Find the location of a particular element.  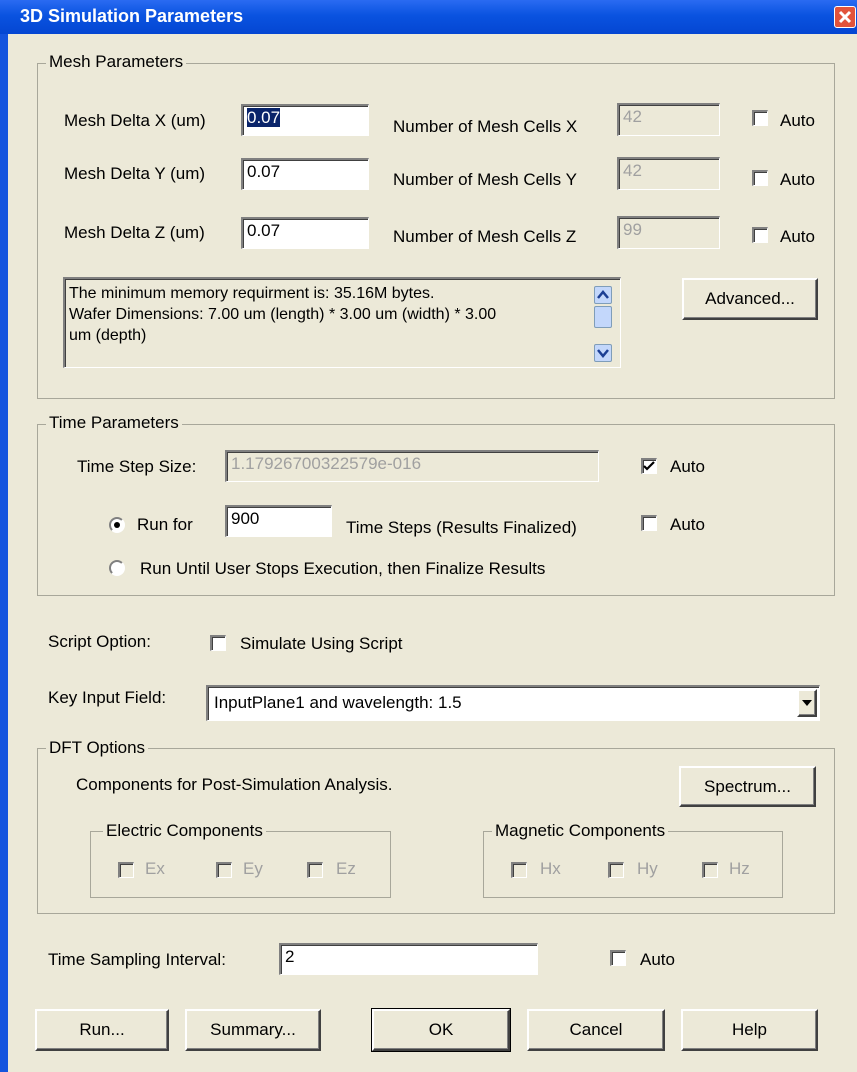

ex-label: Ex is located at coordinates (155, 868).